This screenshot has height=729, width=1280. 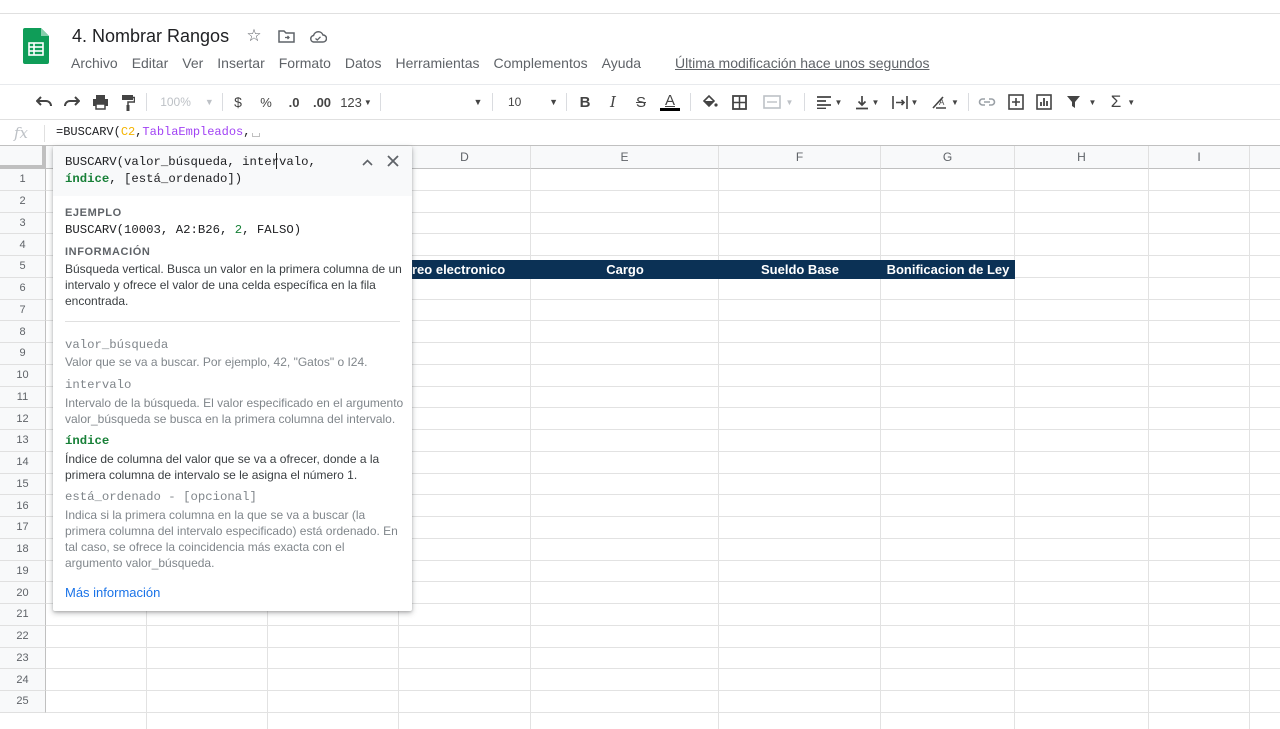 I want to click on more-formats-button: 123 ▼, so click(x=356, y=102).